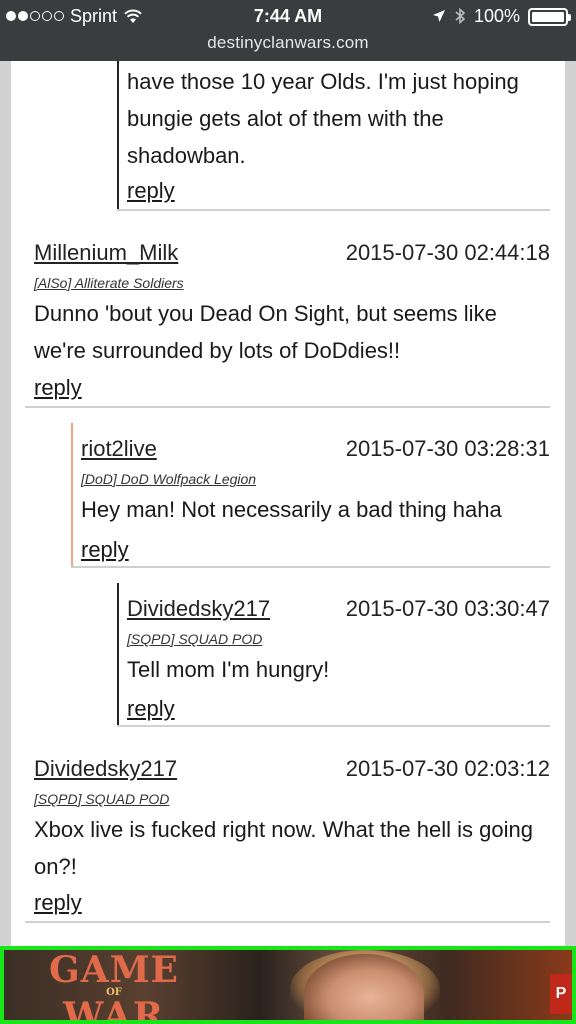 This screenshot has width=576, height=1024. I want to click on clan-tag: [AlSo] Alliterate Soldiers, so click(109, 283).